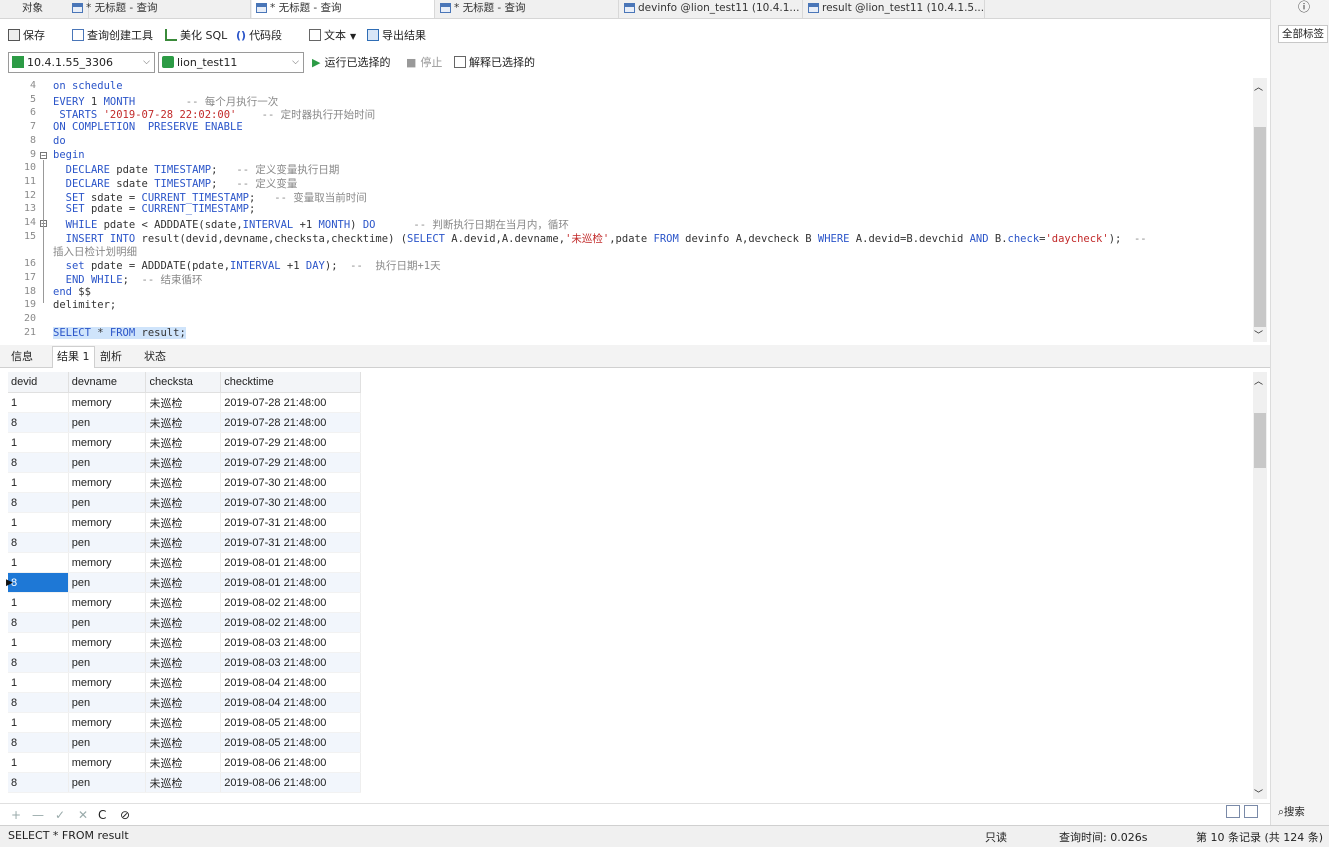 The image size is (1329, 847). What do you see at coordinates (159, 9) in the screenshot?
I see `tab-1: * 无标题 - 查询` at bounding box center [159, 9].